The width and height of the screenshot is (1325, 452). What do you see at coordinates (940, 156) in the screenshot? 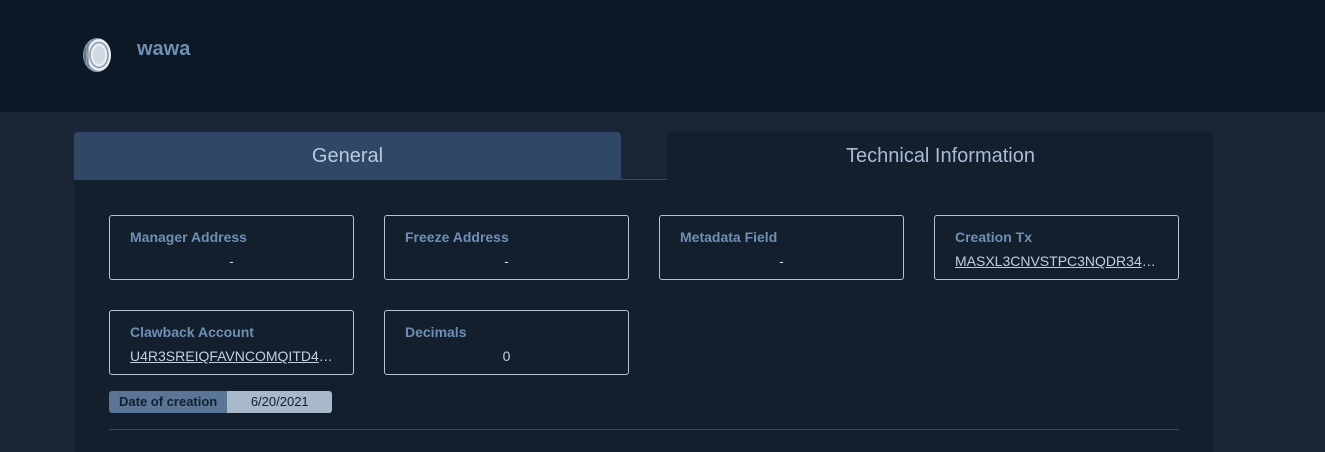
I see `tab-technical-information: Technical Information` at bounding box center [940, 156].